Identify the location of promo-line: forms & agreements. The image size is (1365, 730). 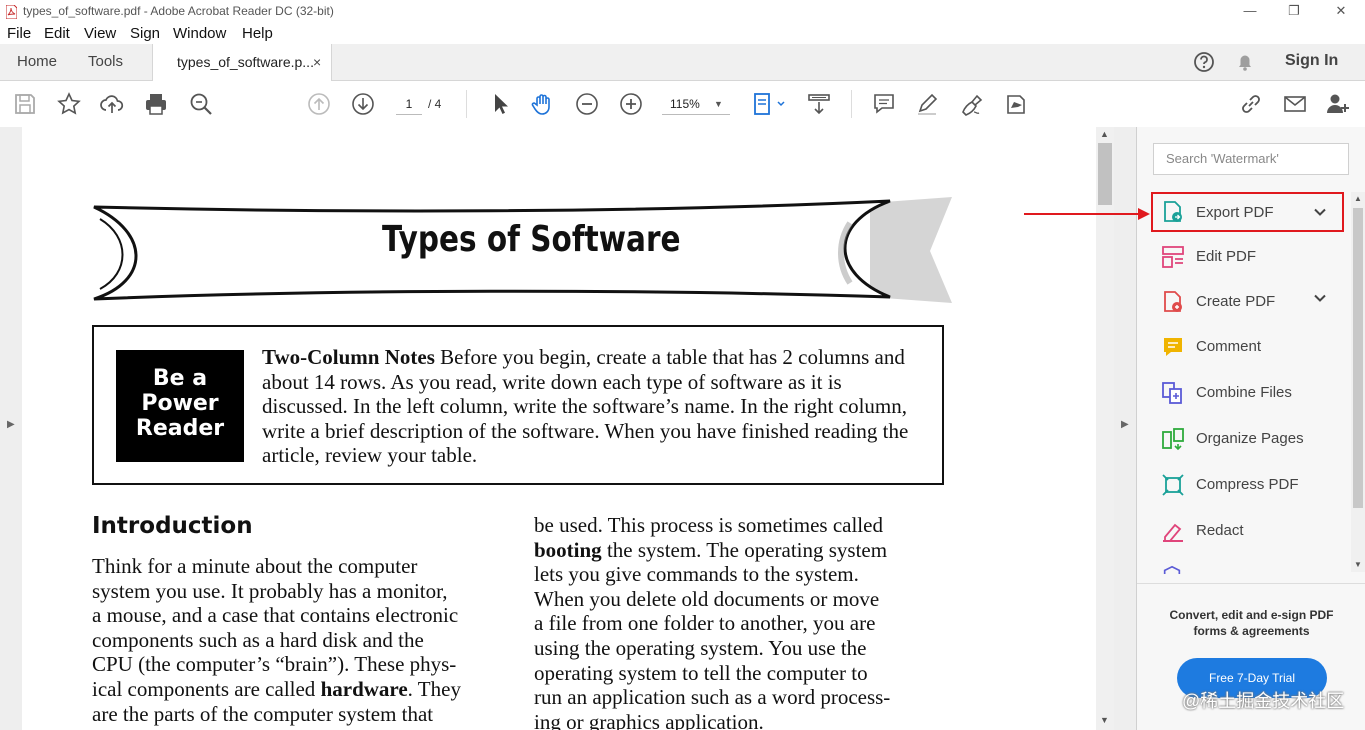
(1251, 631).